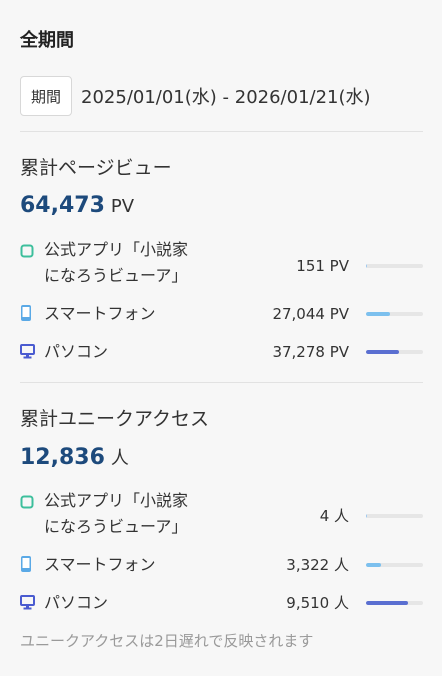  I want to click on period-badge: 期間, so click(46, 96).